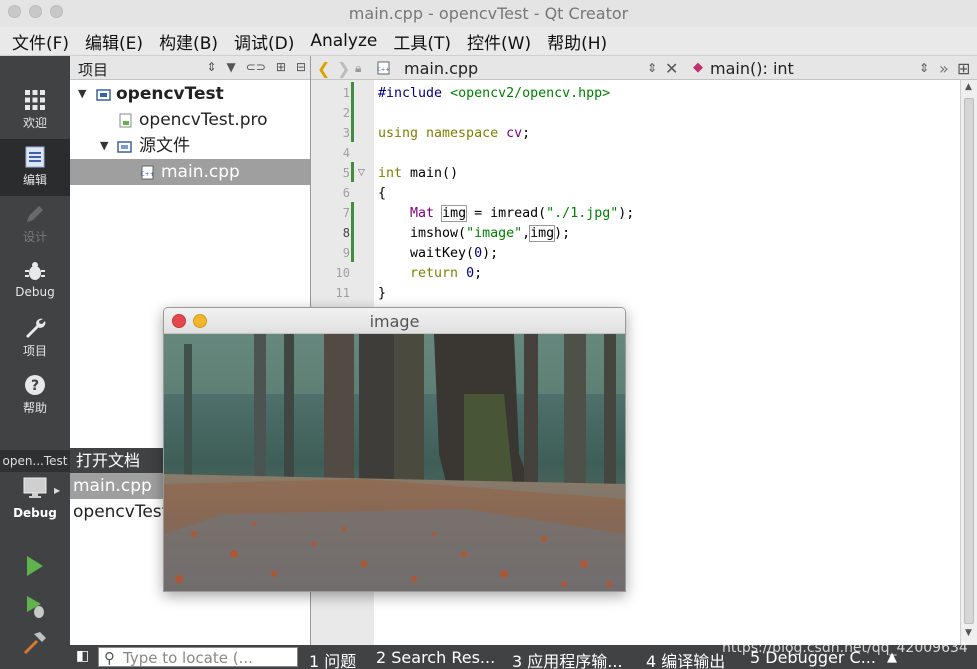 The width and height of the screenshot is (977, 669). Describe the element at coordinates (488, 13) in the screenshot. I see `title-bar: main.cpp - opencvTest - Qt Creator` at that location.